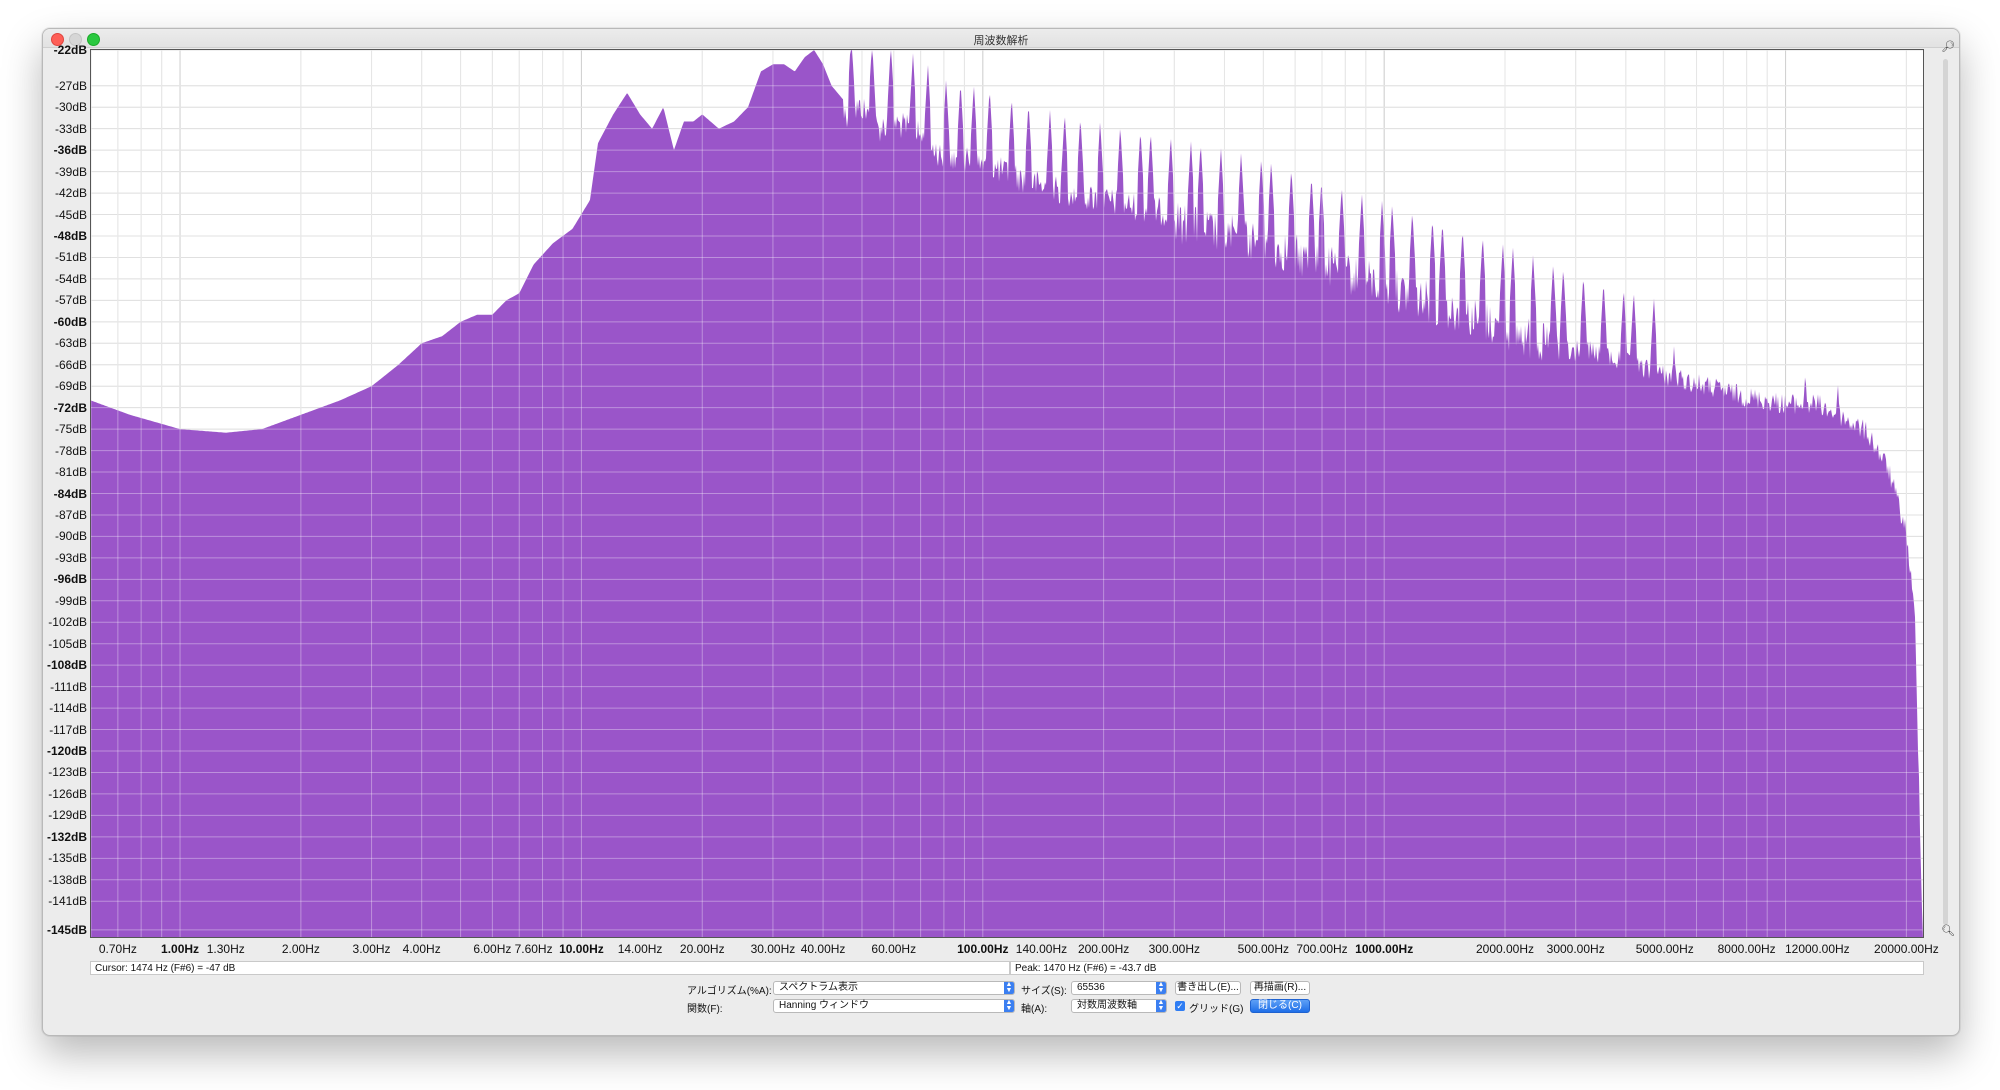 The image size is (2000, 1090). What do you see at coordinates (1119, 988) in the screenshot?
I see `size-select: 65536 ▲ ▼` at bounding box center [1119, 988].